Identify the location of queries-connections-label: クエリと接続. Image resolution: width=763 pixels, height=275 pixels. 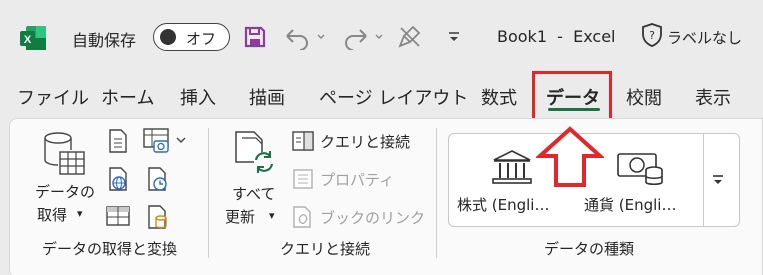
(365, 141).